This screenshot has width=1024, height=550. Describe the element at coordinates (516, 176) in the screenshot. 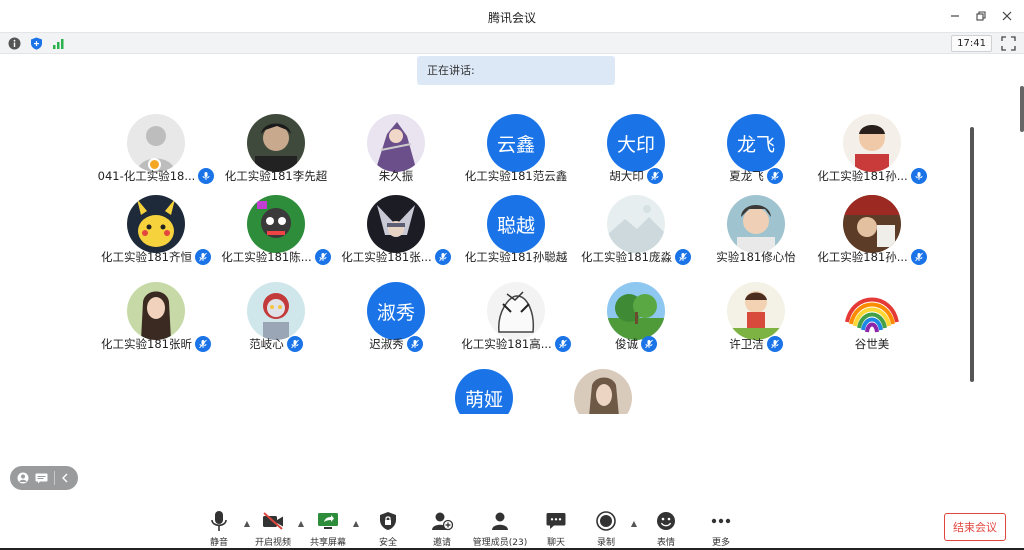

I see `participant-name: 化工实验181范云鑫` at that location.